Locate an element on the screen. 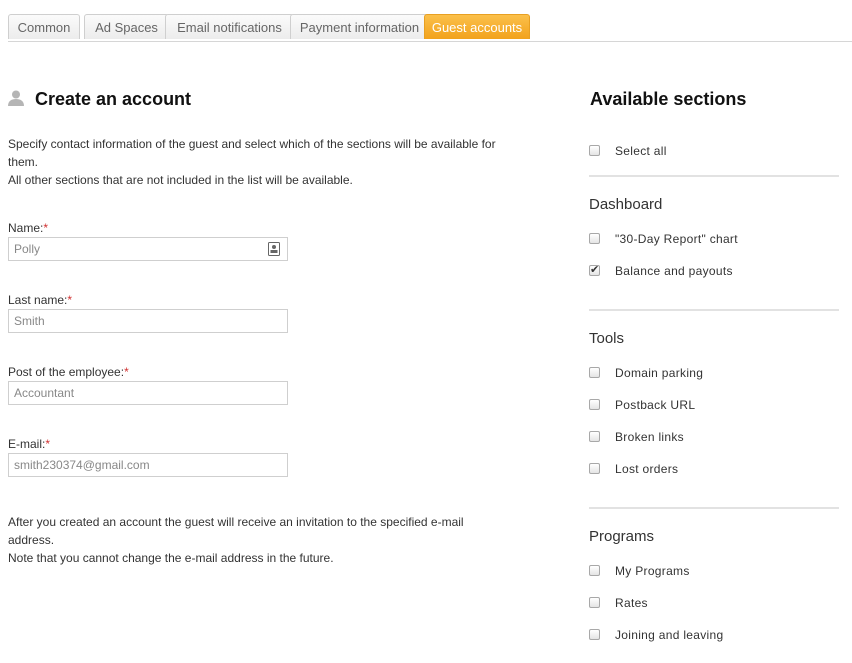 This screenshot has height=663, width=852. last-name-field-wrapper is located at coordinates (148, 321).